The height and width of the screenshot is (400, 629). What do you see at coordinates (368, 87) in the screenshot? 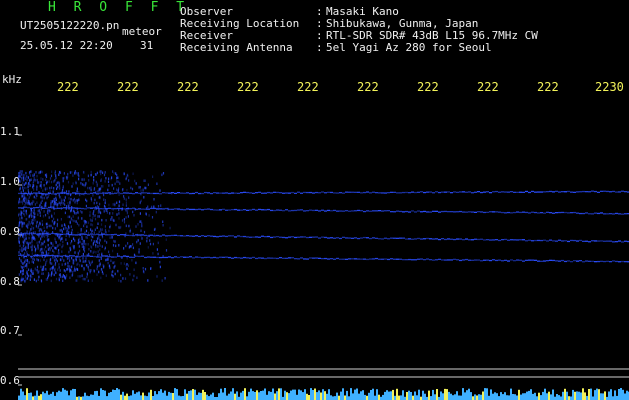
I see `x-tick-label: 222` at bounding box center [368, 87].